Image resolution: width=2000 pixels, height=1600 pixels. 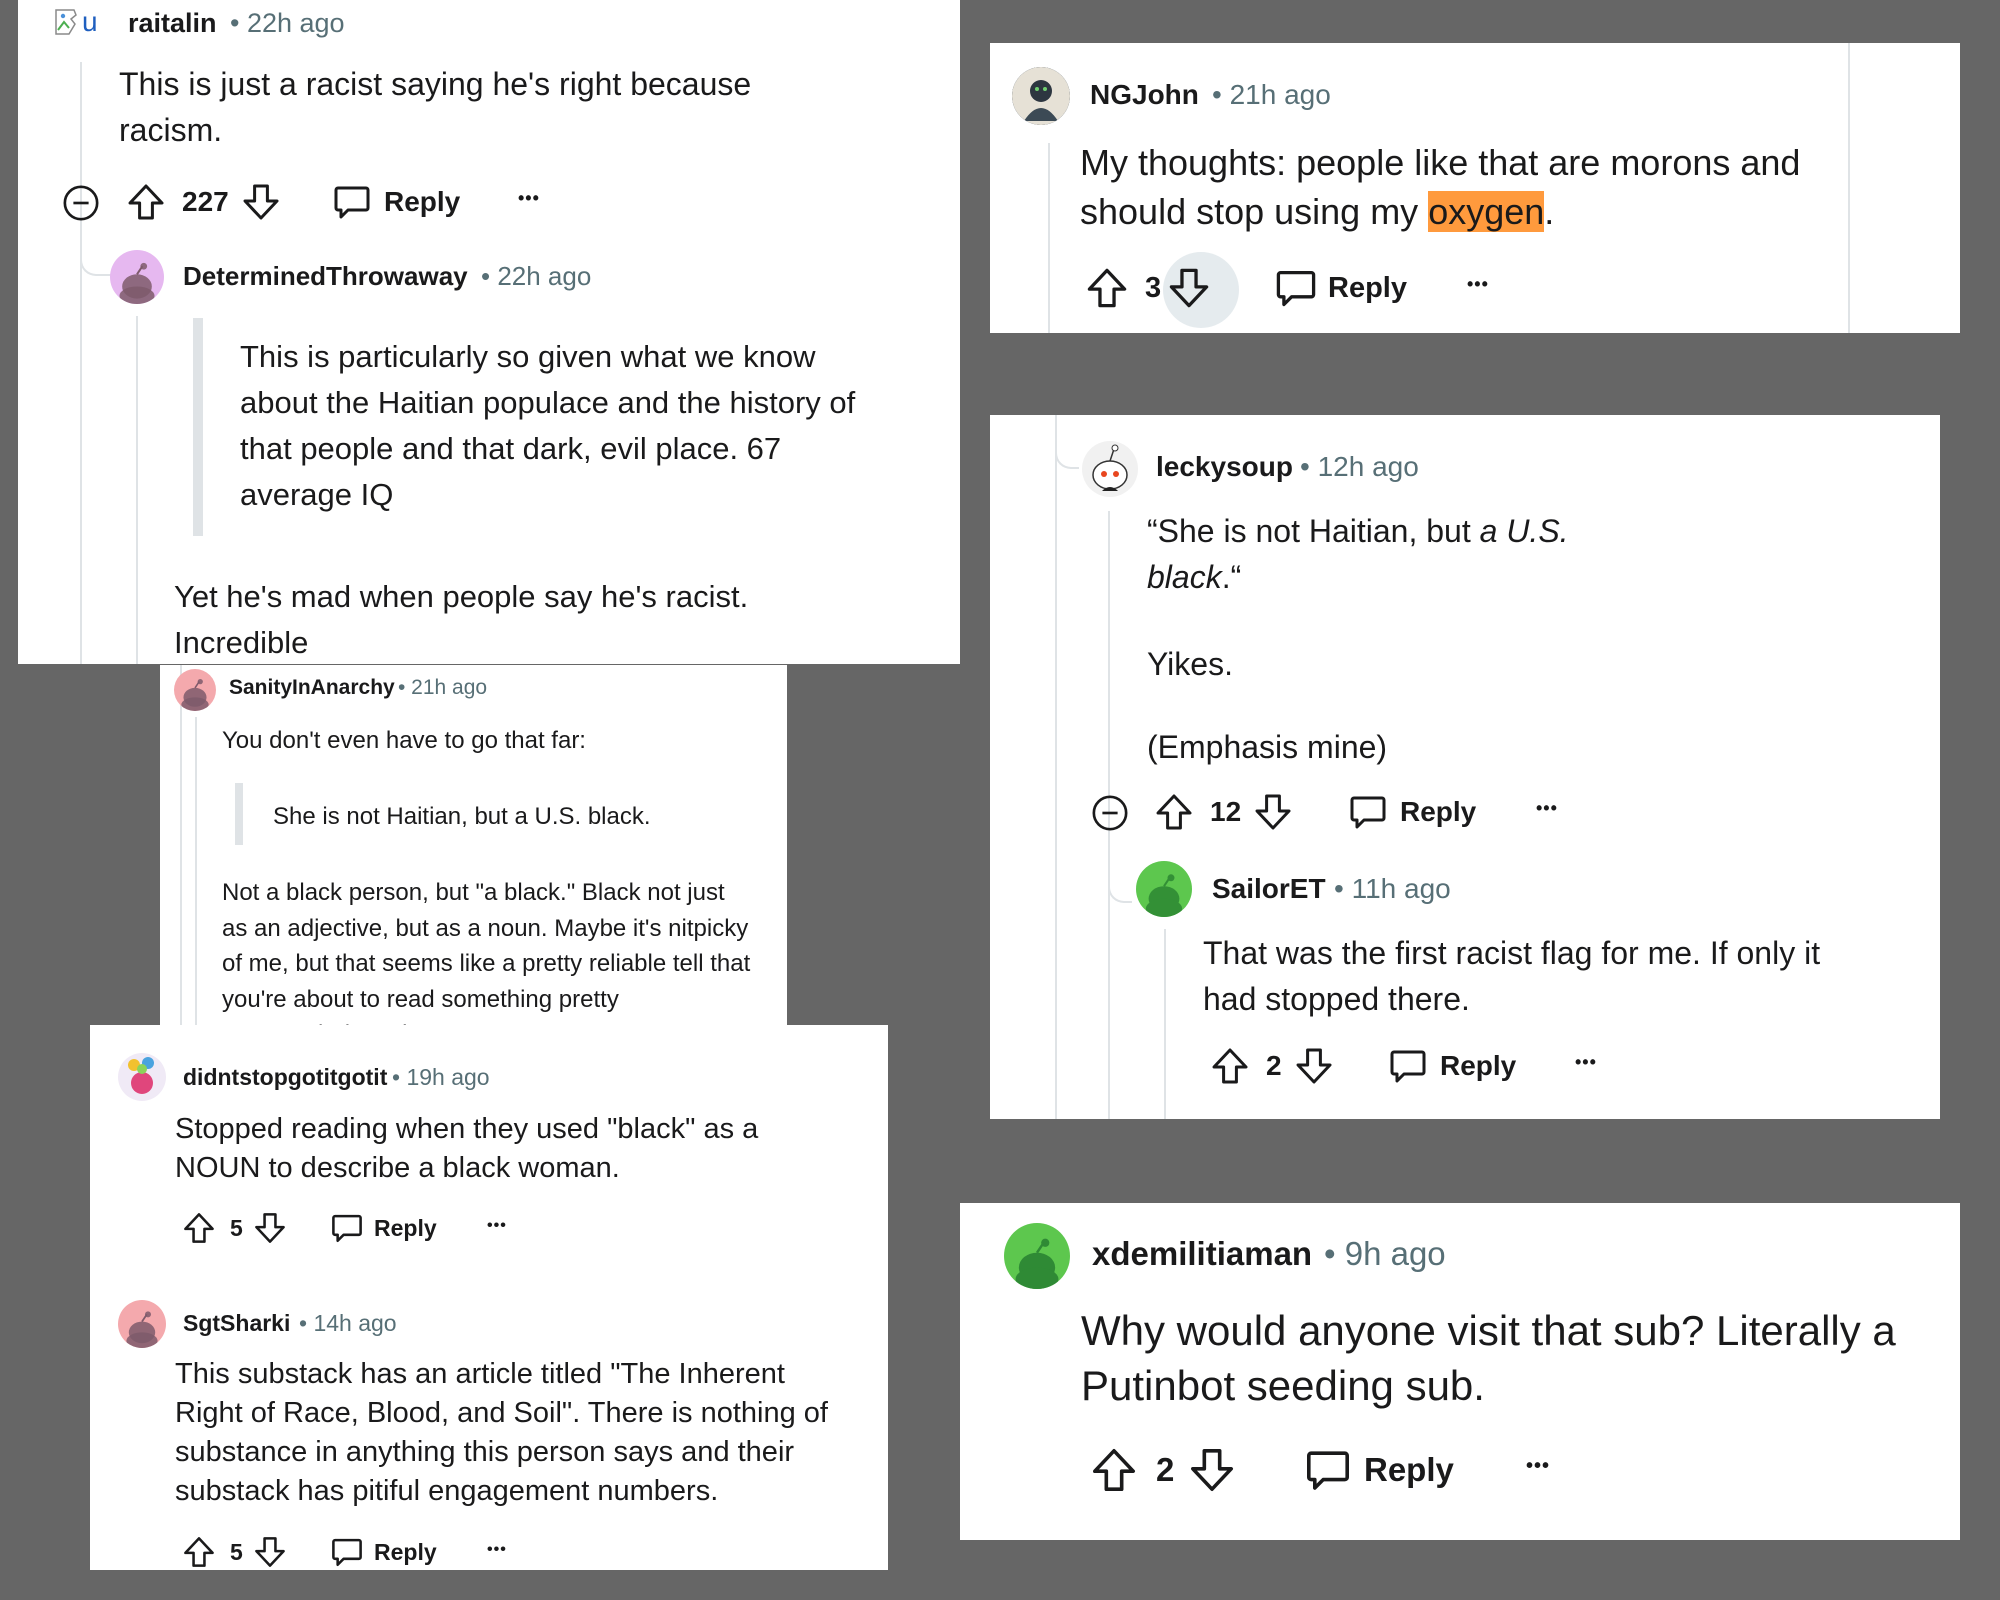 I want to click on username: raitalin, so click(x=172, y=23).